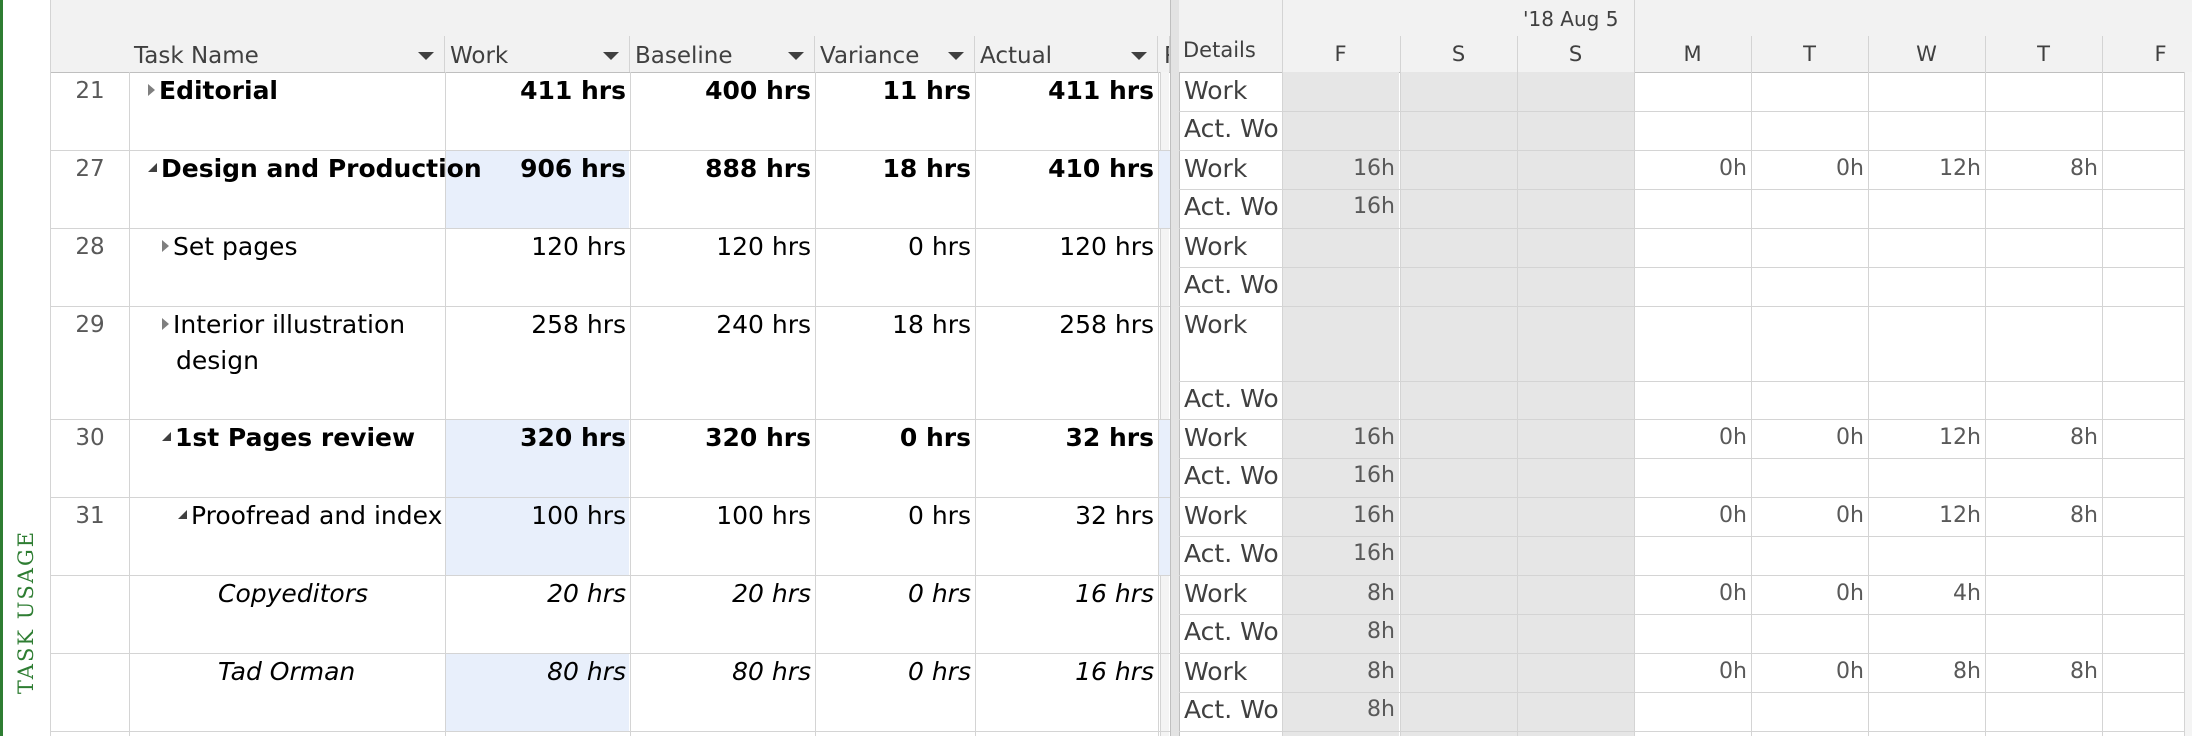 Image resolution: width=2192 pixels, height=736 pixels. I want to click on task-name-cell: Editorial, so click(296, 91).